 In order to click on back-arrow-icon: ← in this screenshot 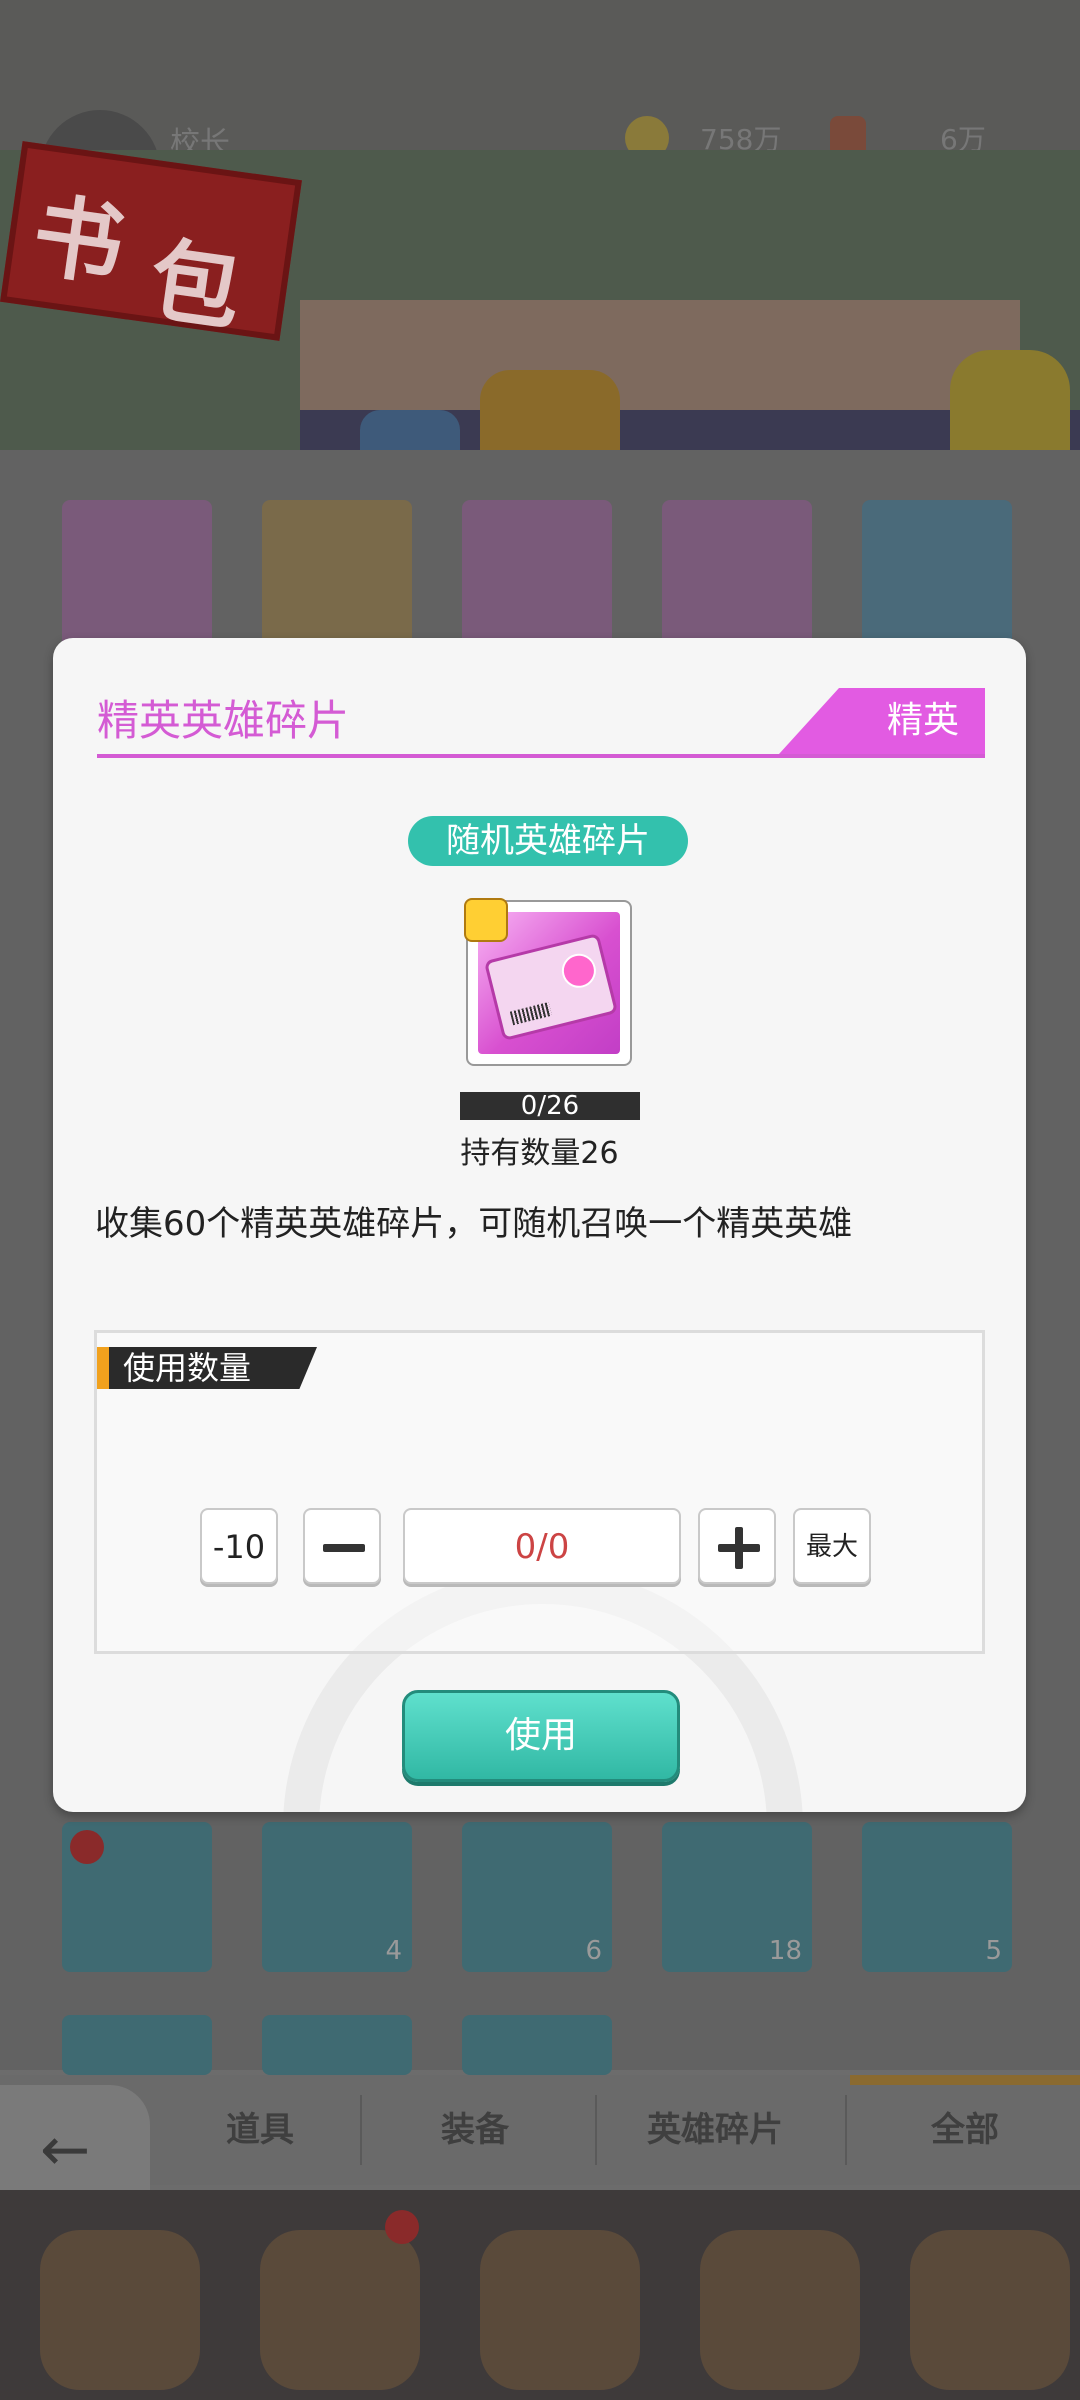, I will do `click(65, 2150)`.